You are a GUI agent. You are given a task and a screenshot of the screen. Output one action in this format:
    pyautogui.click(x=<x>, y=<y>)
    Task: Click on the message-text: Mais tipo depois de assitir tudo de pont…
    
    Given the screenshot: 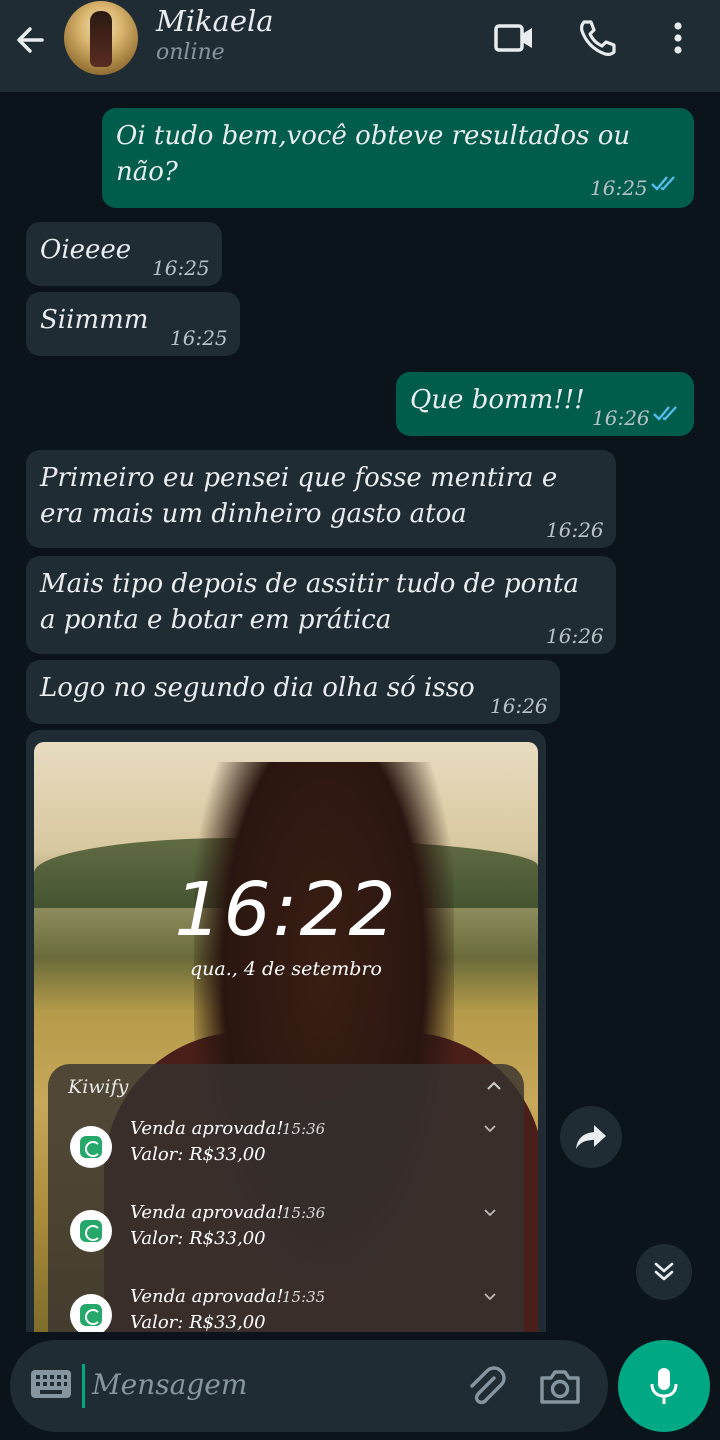 What is the action you would take?
    pyautogui.click(x=309, y=584)
    